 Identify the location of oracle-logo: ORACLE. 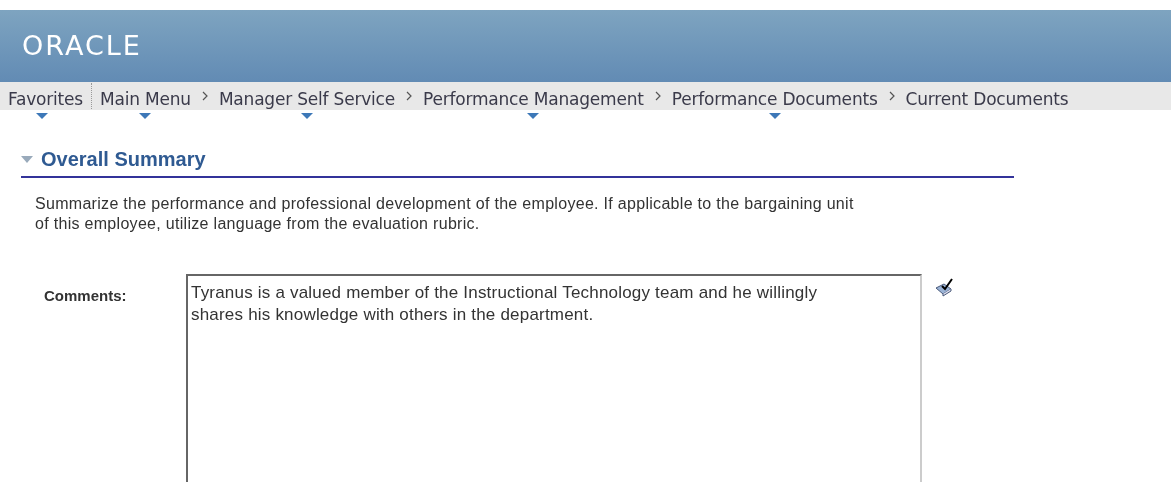
(82, 45).